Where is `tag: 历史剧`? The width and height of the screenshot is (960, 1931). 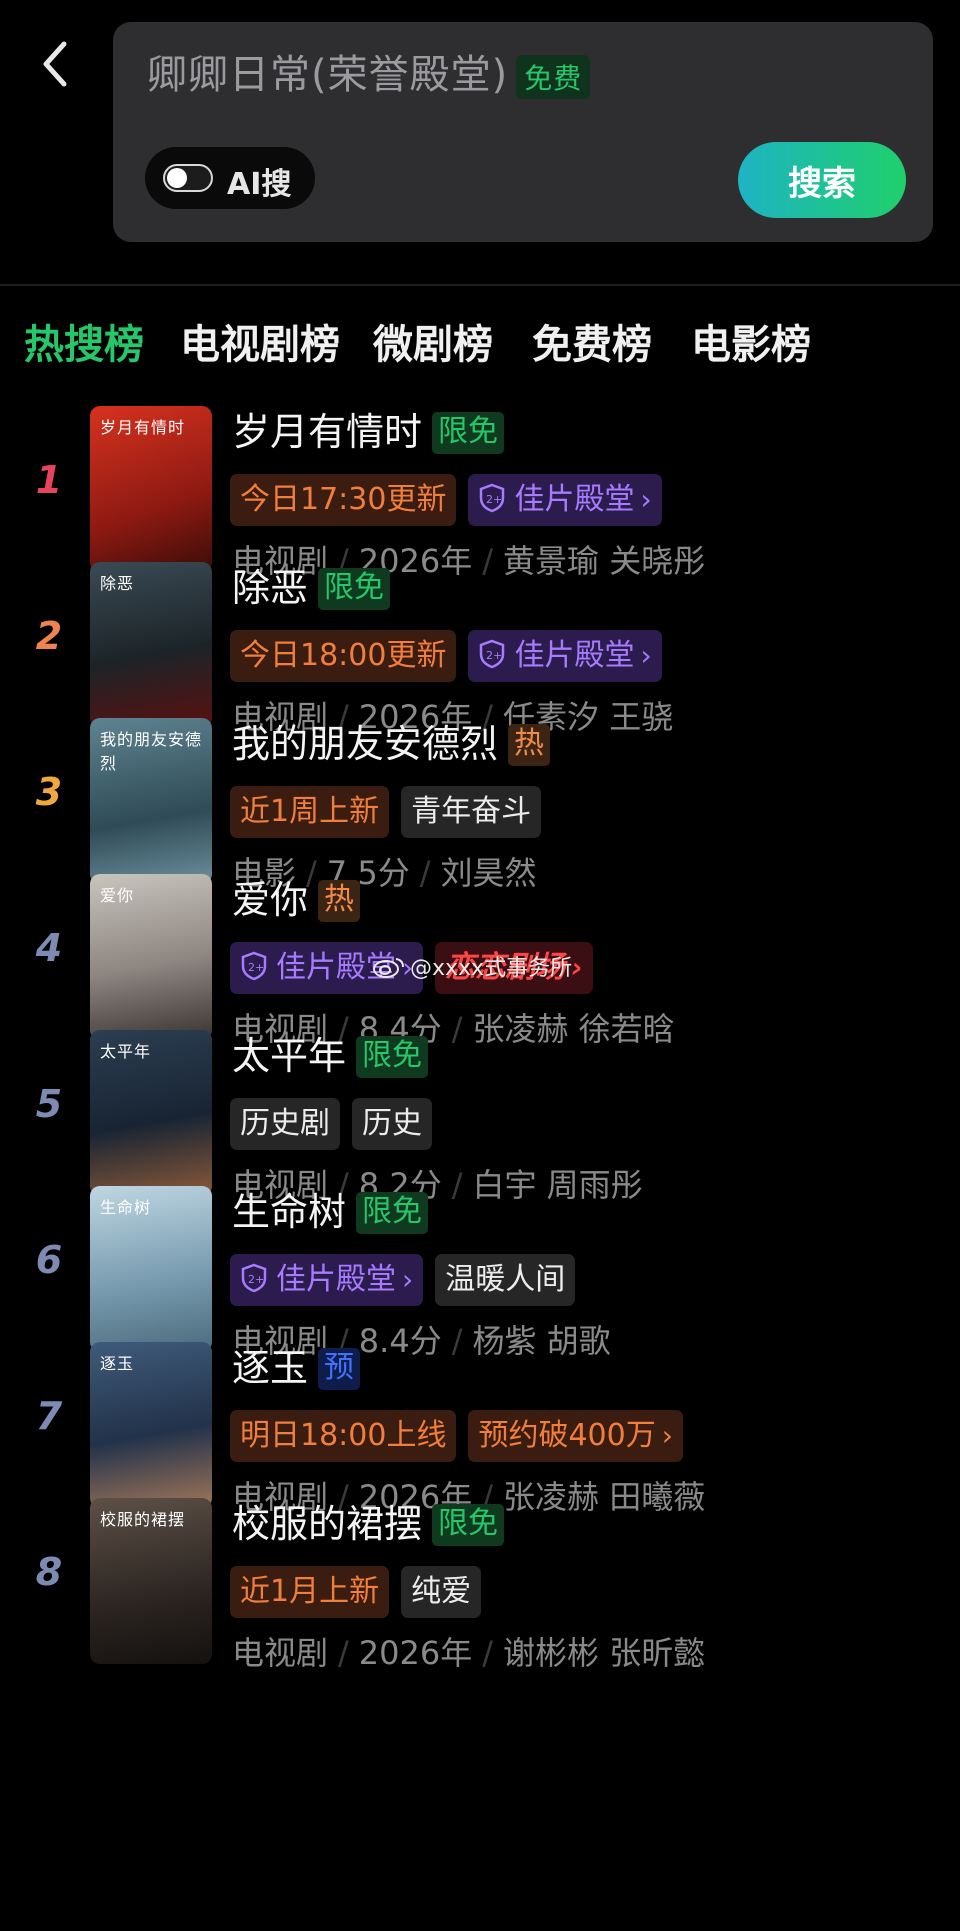
tag: 历史剧 is located at coordinates (285, 1124).